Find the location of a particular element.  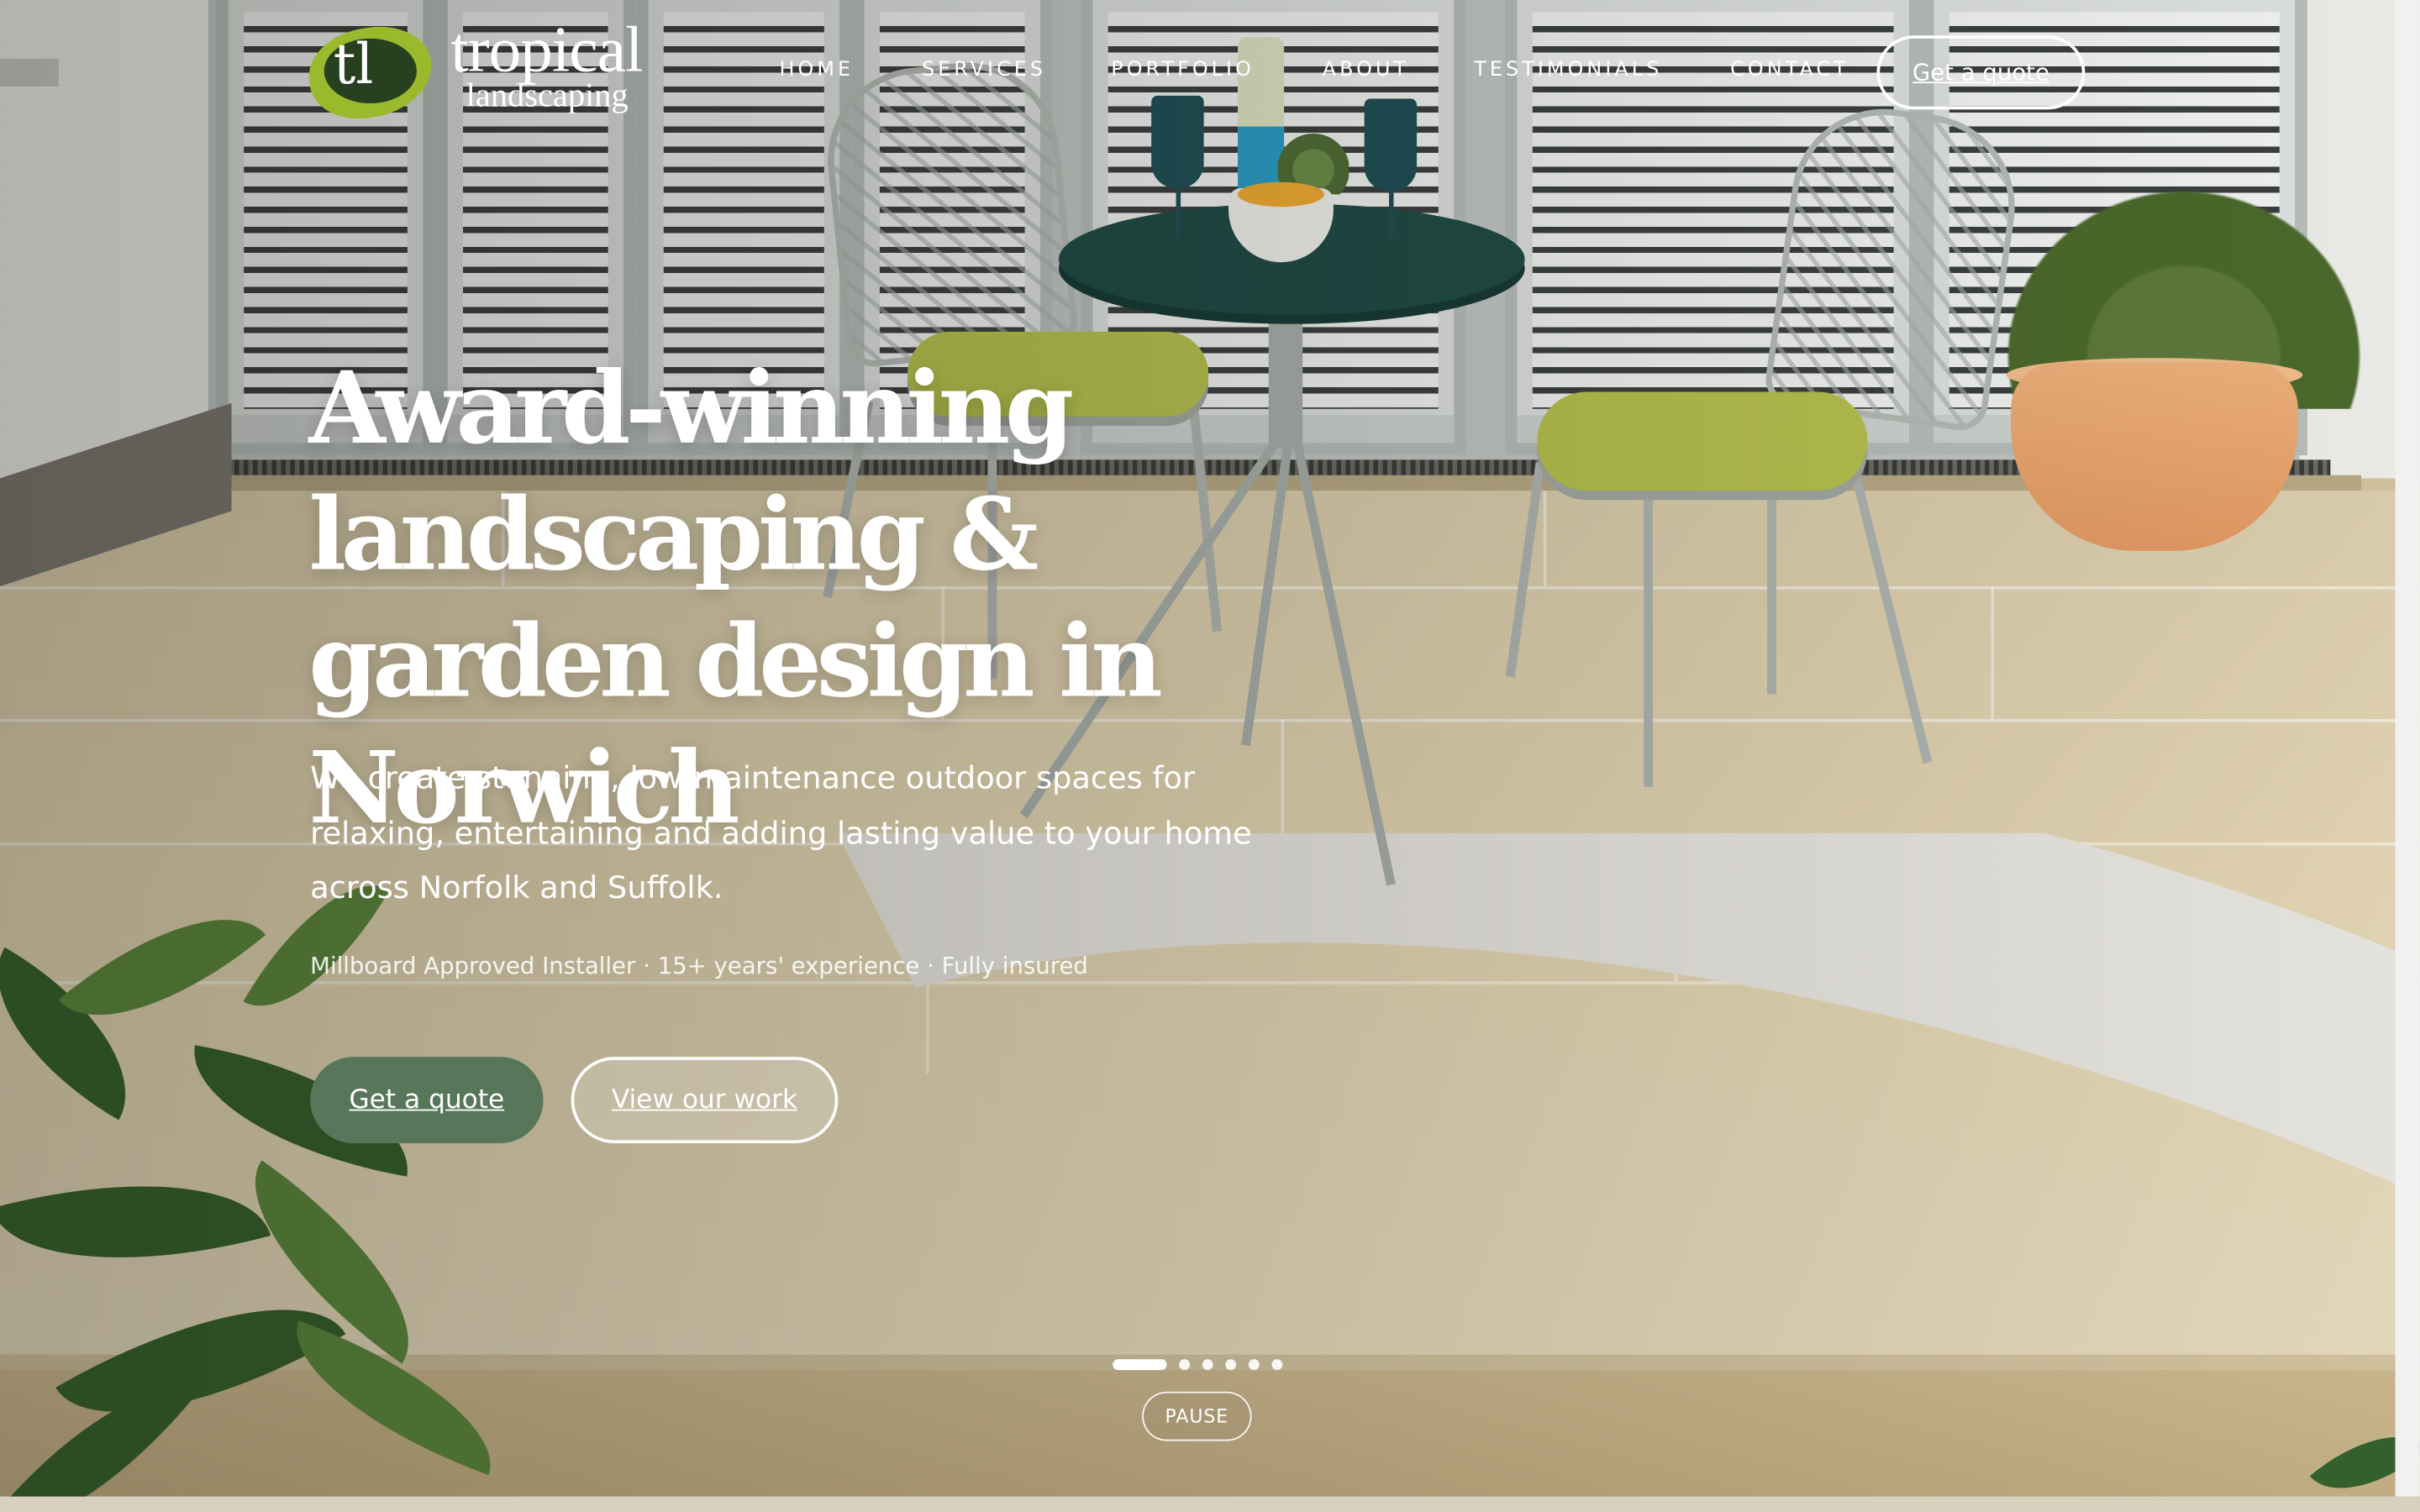

page-scrollbar is located at coordinates (2407, 748).